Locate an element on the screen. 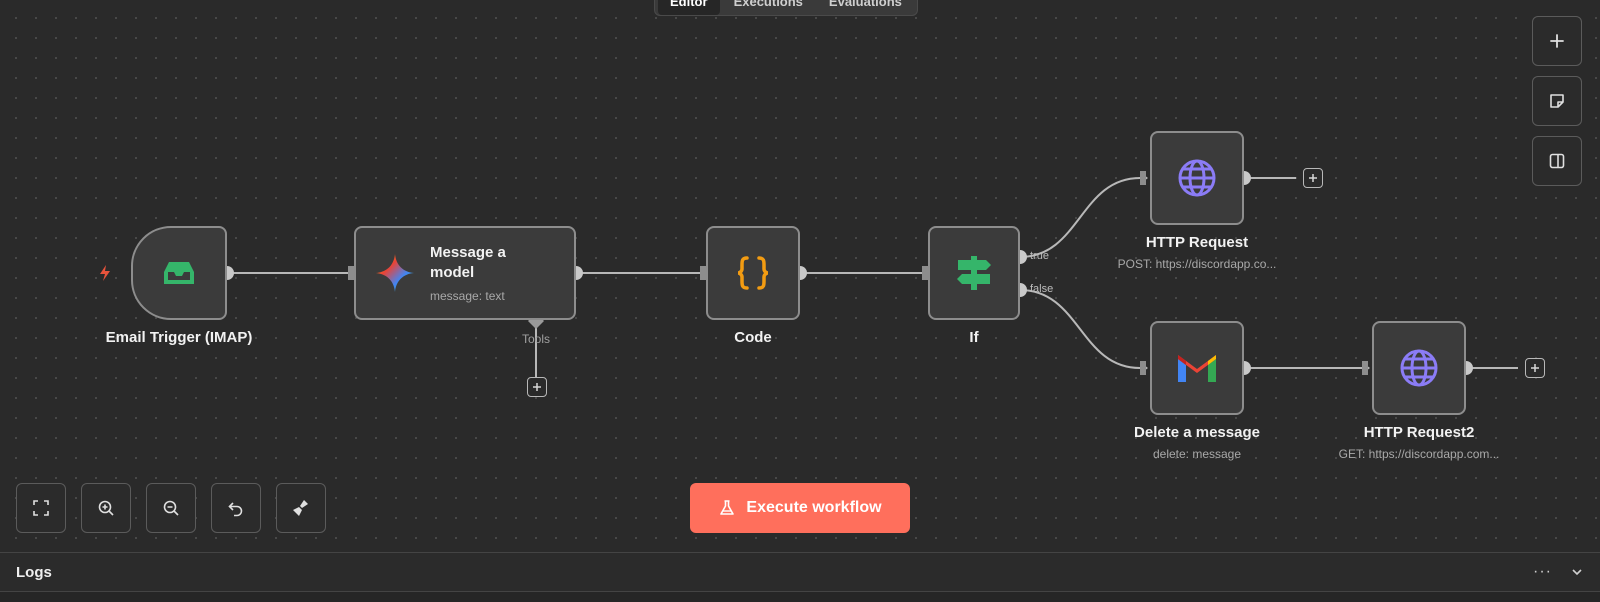 The width and height of the screenshot is (1600, 602). toggle-panel-button is located at coordinates (1557, 161).